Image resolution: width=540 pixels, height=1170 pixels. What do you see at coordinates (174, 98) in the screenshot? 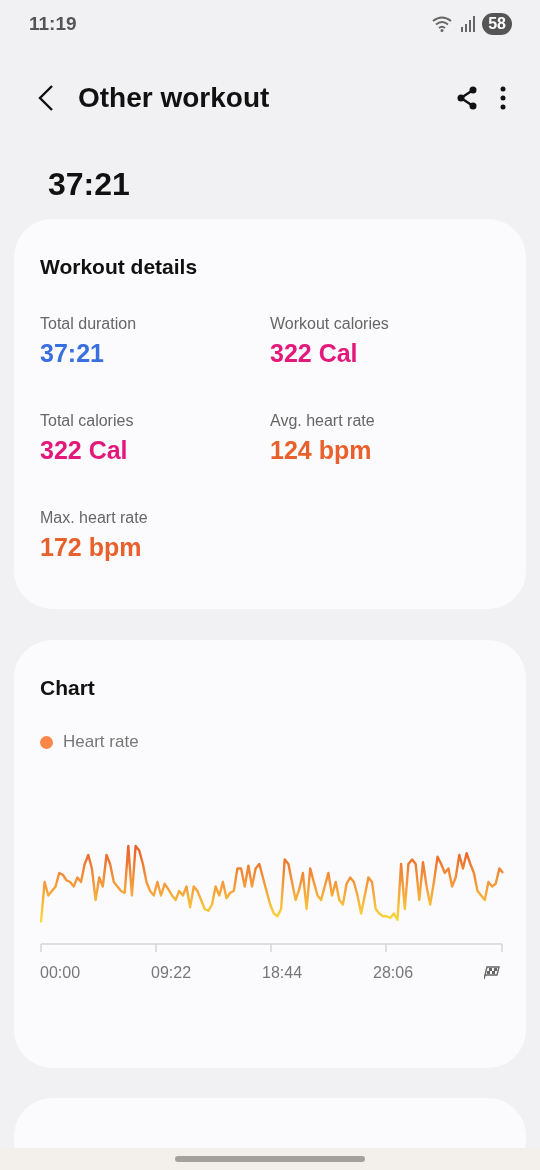
I see `page-title: Other workout` at bounding box center [174, 98].